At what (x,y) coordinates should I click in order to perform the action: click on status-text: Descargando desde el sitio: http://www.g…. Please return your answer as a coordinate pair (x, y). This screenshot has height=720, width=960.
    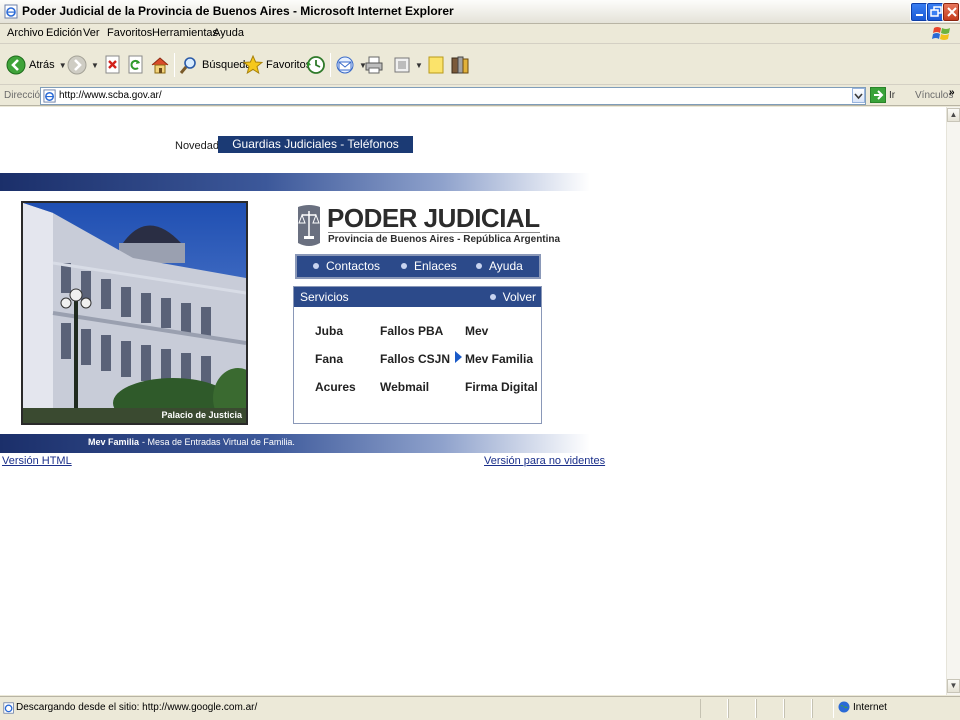
    Looking at the image, I should click on (137, 707).